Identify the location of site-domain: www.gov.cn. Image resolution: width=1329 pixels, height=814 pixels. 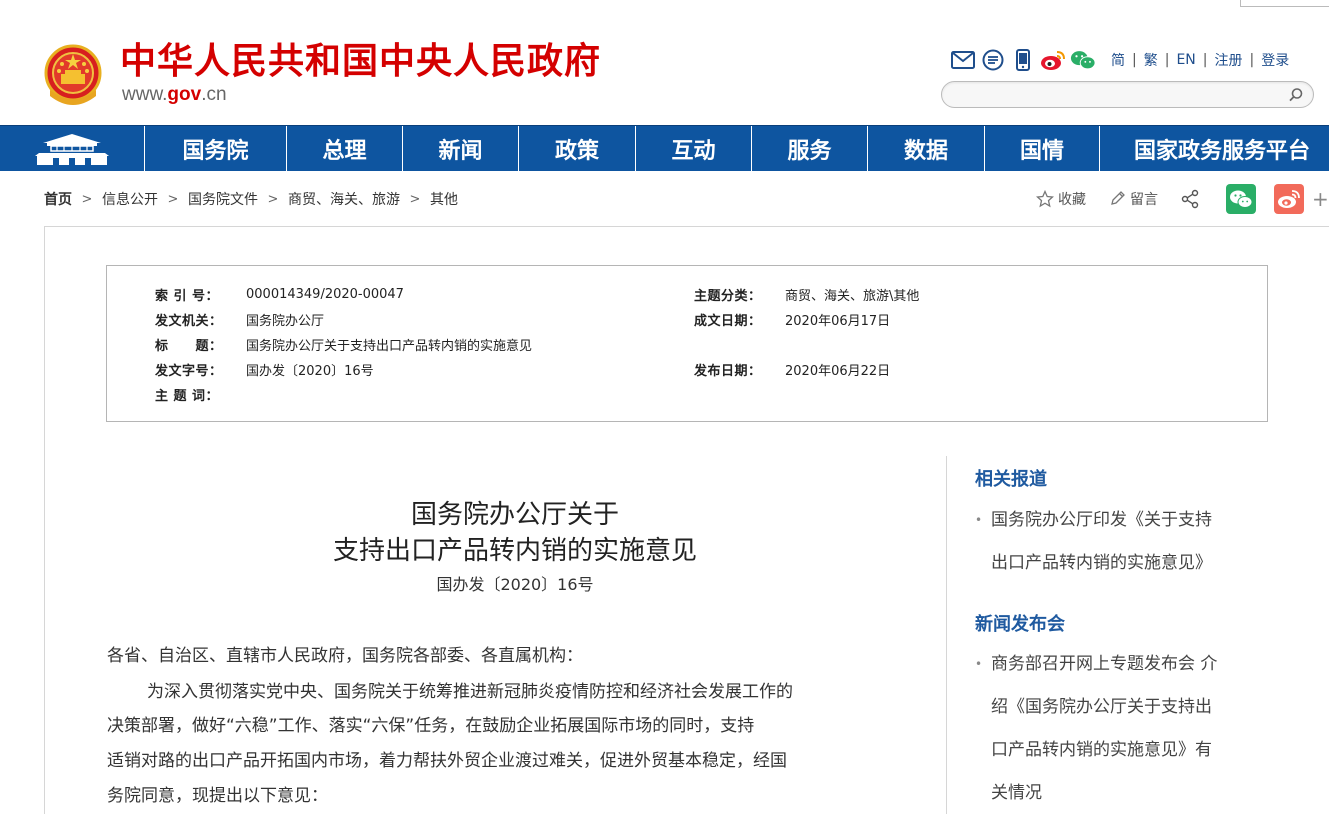
(174, 95).